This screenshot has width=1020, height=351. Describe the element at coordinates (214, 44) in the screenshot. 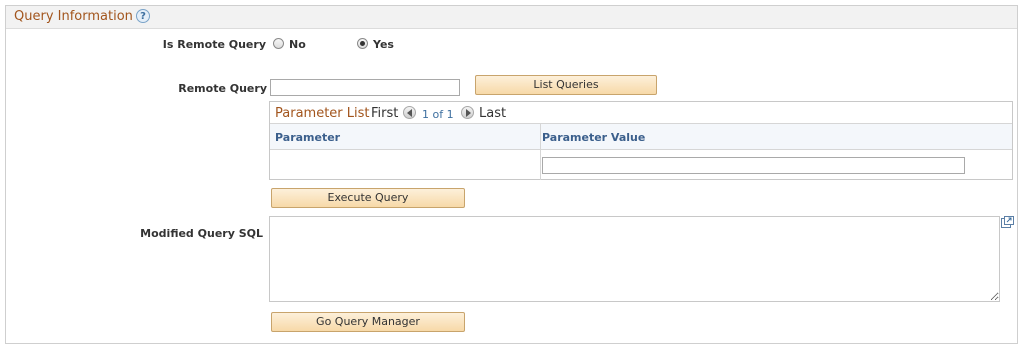

I see `is-remote-query-label: Is Remote Query` at that location.